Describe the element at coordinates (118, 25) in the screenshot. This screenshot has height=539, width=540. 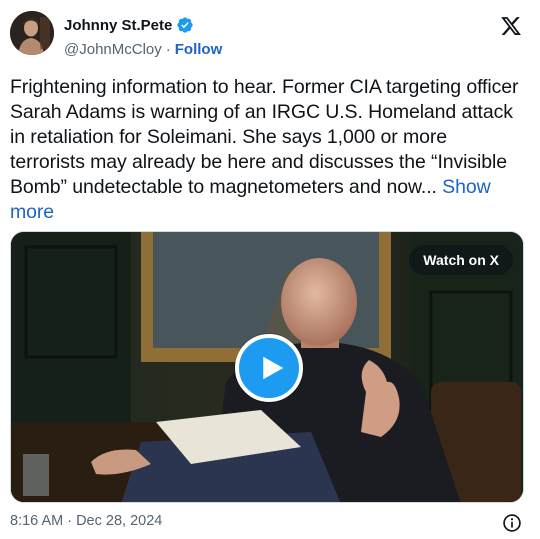
I see `author-display-name: Johnny St.Pete` at that location.